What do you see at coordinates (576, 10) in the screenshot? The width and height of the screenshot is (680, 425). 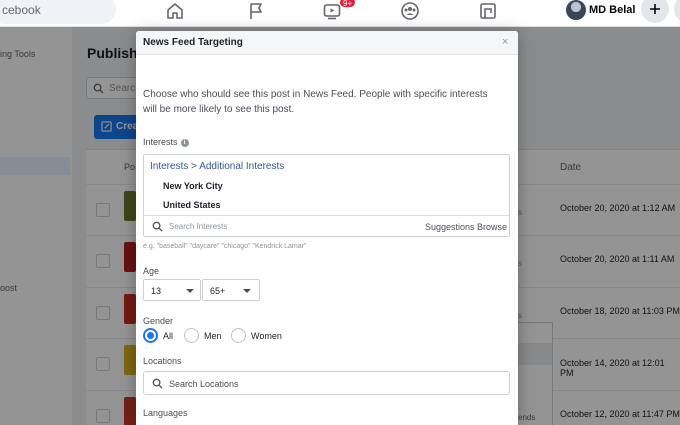 I see `avatar` at bounding box center [576, 10].